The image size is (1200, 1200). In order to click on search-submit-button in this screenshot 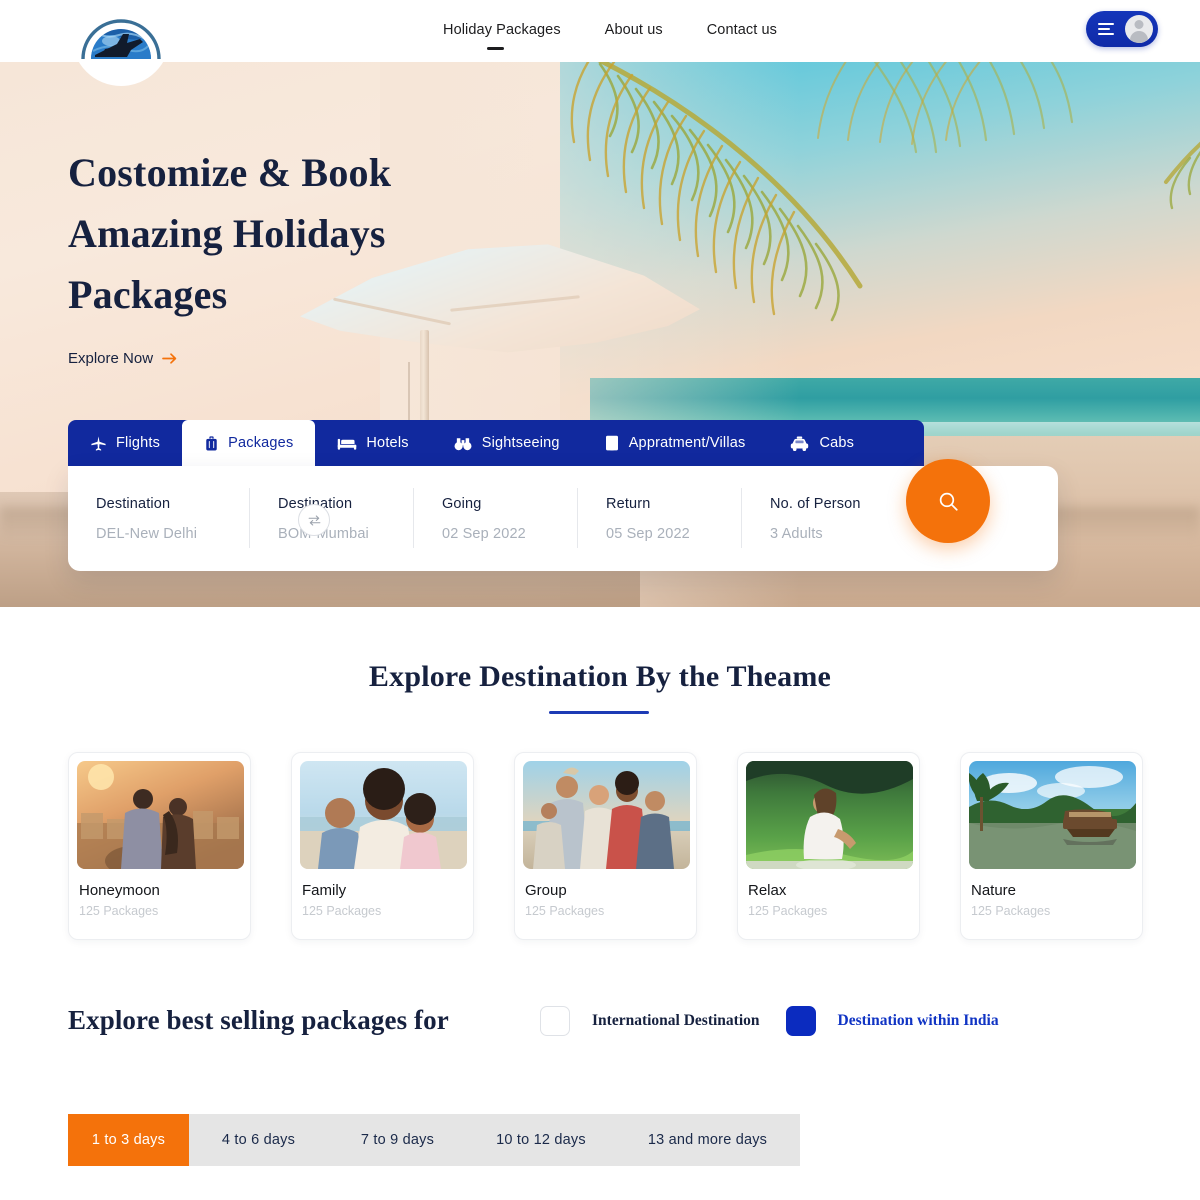, I will do `click(948, 501)`.